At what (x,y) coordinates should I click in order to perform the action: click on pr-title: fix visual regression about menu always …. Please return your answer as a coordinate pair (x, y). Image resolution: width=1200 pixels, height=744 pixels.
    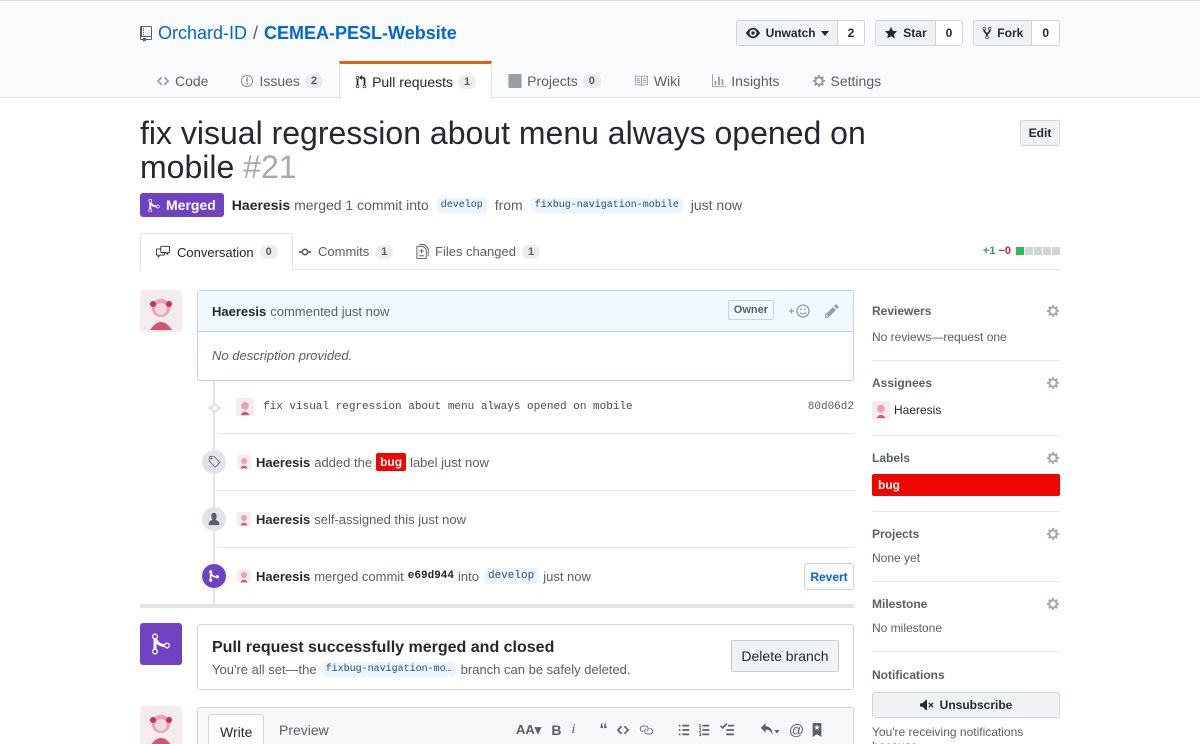
    Looking at the image, I should click on (550, 150).